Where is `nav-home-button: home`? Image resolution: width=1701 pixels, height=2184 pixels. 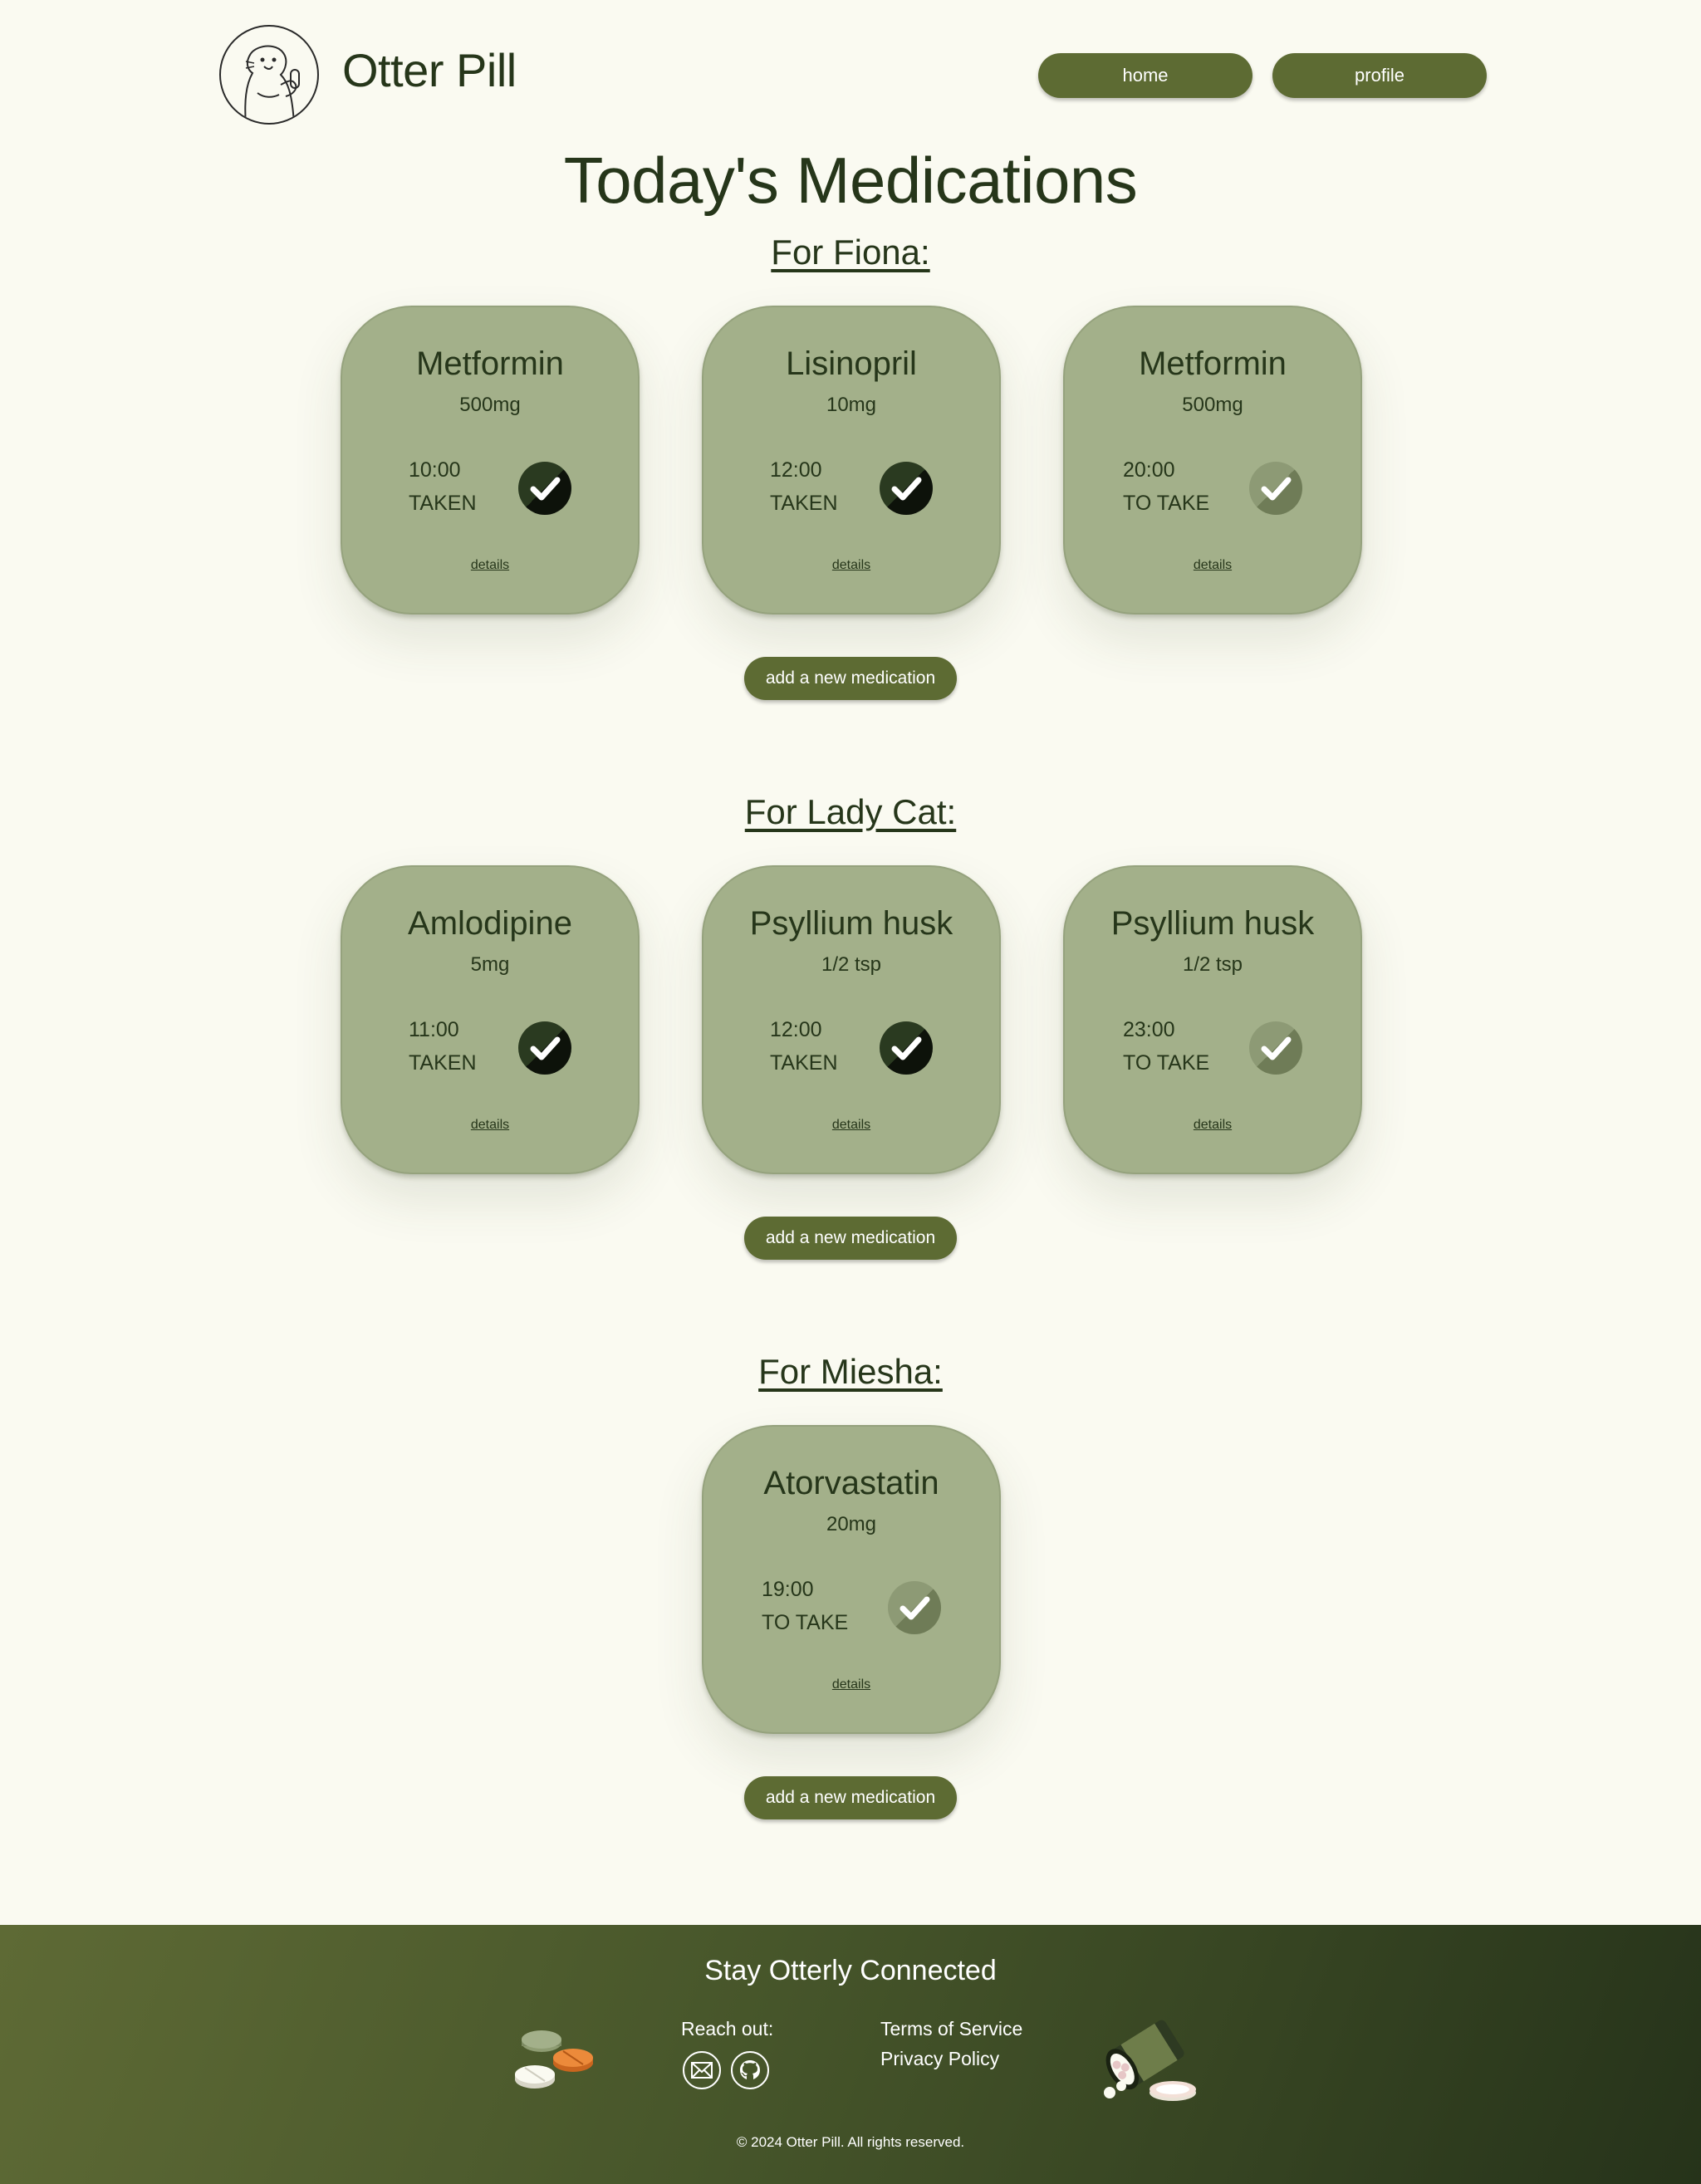
nav-home-button: home is located at coordinates (1145, 75).